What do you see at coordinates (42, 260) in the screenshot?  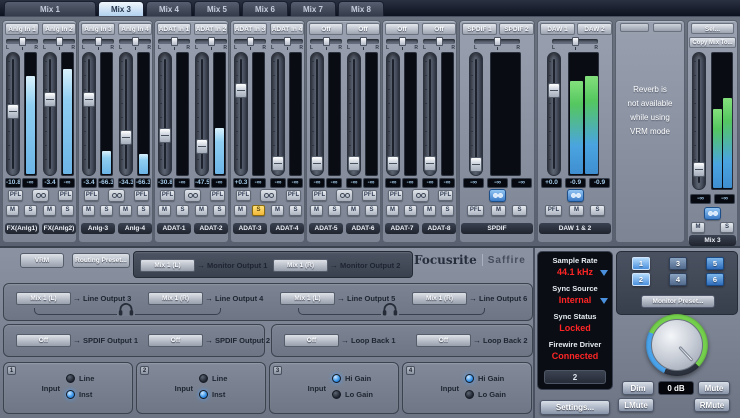 I see `vrm-button: VRM` at bounding box center [42, 260].